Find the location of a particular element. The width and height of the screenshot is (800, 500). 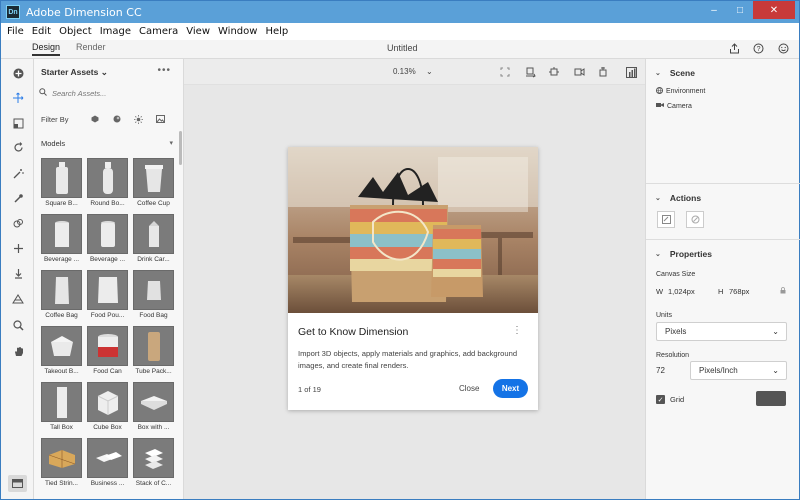

magic-wand-icon is located at coordinates (18, 173).